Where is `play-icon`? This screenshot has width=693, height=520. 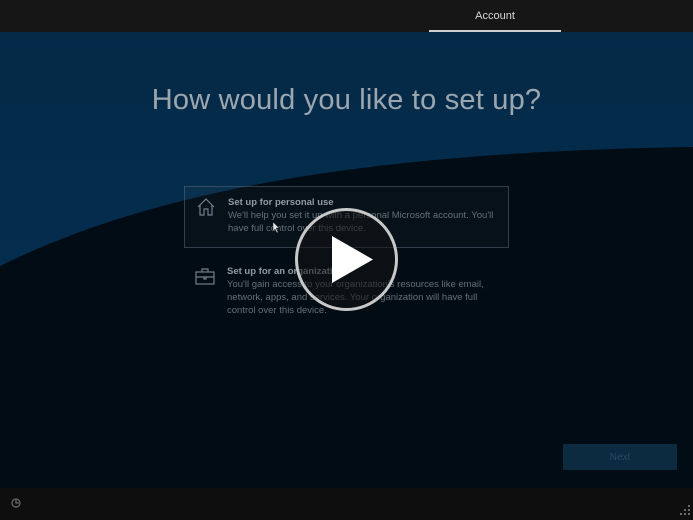
play-icon is located at coordinates (352, 259).